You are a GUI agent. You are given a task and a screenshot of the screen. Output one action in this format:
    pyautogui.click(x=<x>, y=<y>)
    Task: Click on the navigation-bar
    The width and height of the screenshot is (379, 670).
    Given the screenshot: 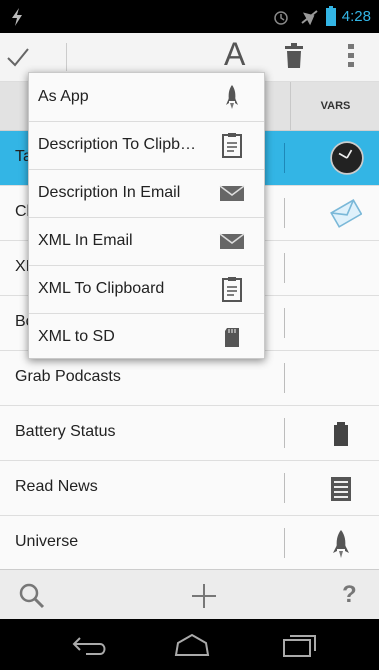 What is the action you would take?
    pyautogui.click(x=189, y=644)
    